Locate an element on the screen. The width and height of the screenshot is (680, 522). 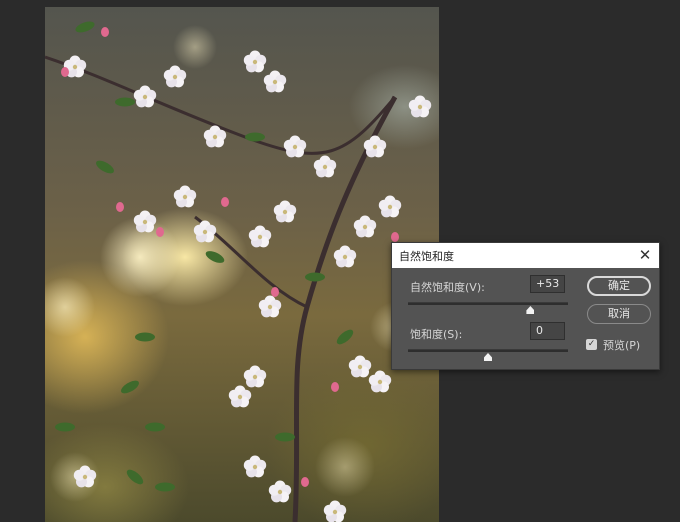
vibrance-slider-track is located at coordinates (488, 303).